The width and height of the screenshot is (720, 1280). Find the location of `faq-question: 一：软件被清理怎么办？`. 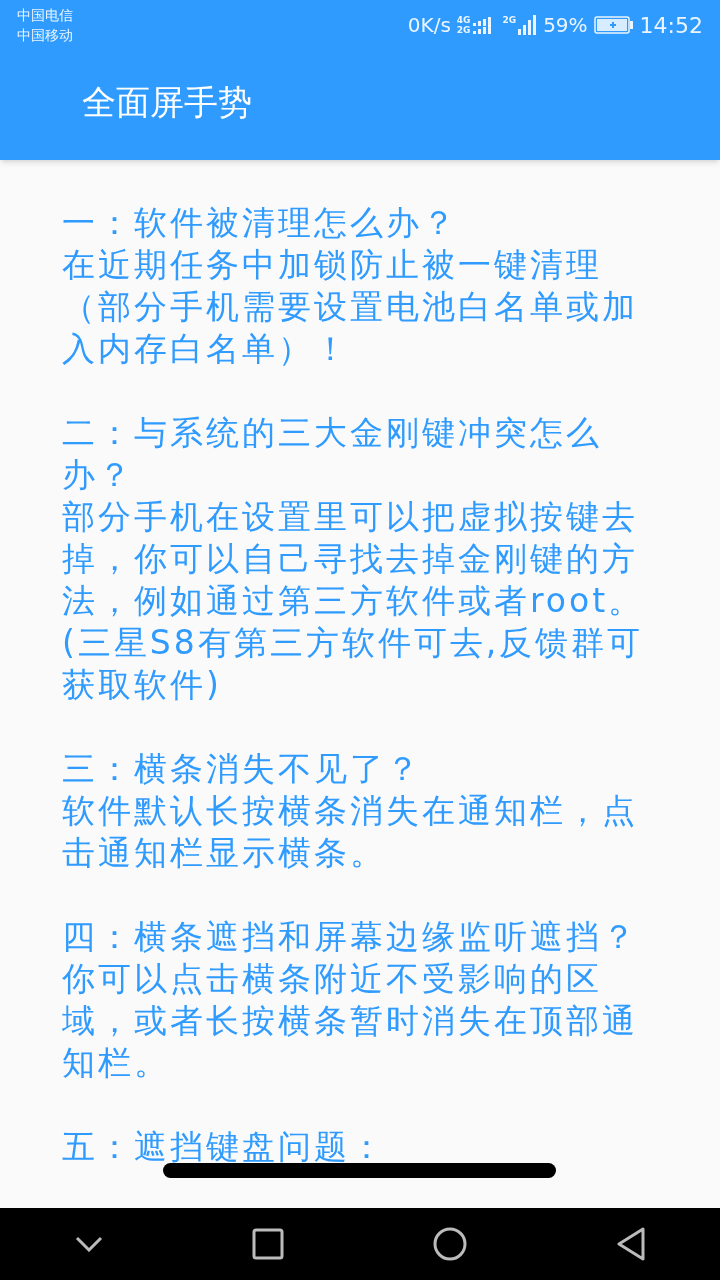

faq-question: 一：软件被清理怎么办？ is located at coordinates (260, 223).